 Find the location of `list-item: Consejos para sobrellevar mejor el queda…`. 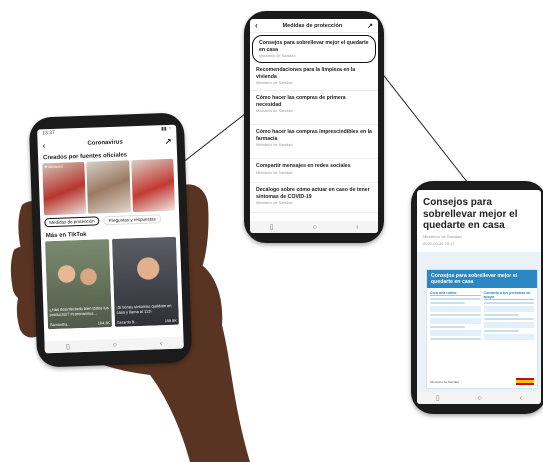

list-item: Consejos para sobrellevar mejor el queda… is located at coordinates (314, 49).